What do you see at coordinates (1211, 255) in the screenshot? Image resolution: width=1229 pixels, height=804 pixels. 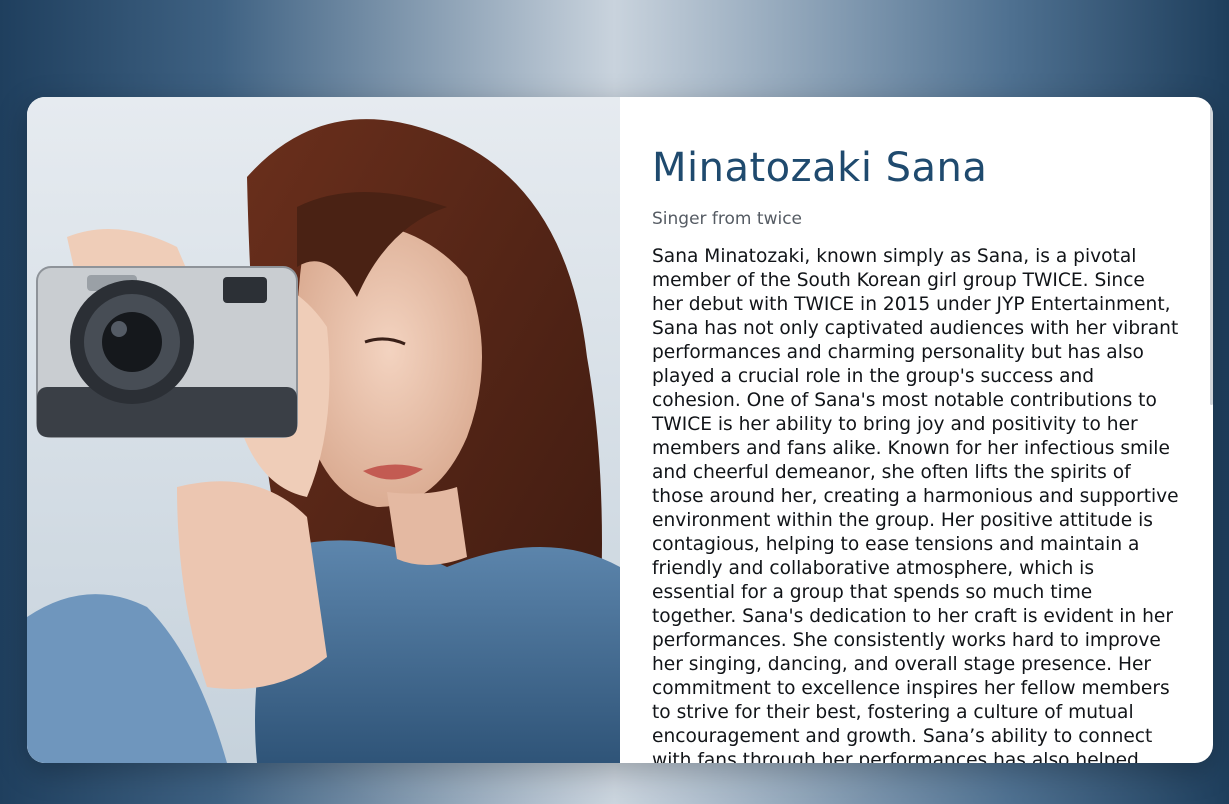 I see `content-scrollbar` at bounding box center [1211, 255].